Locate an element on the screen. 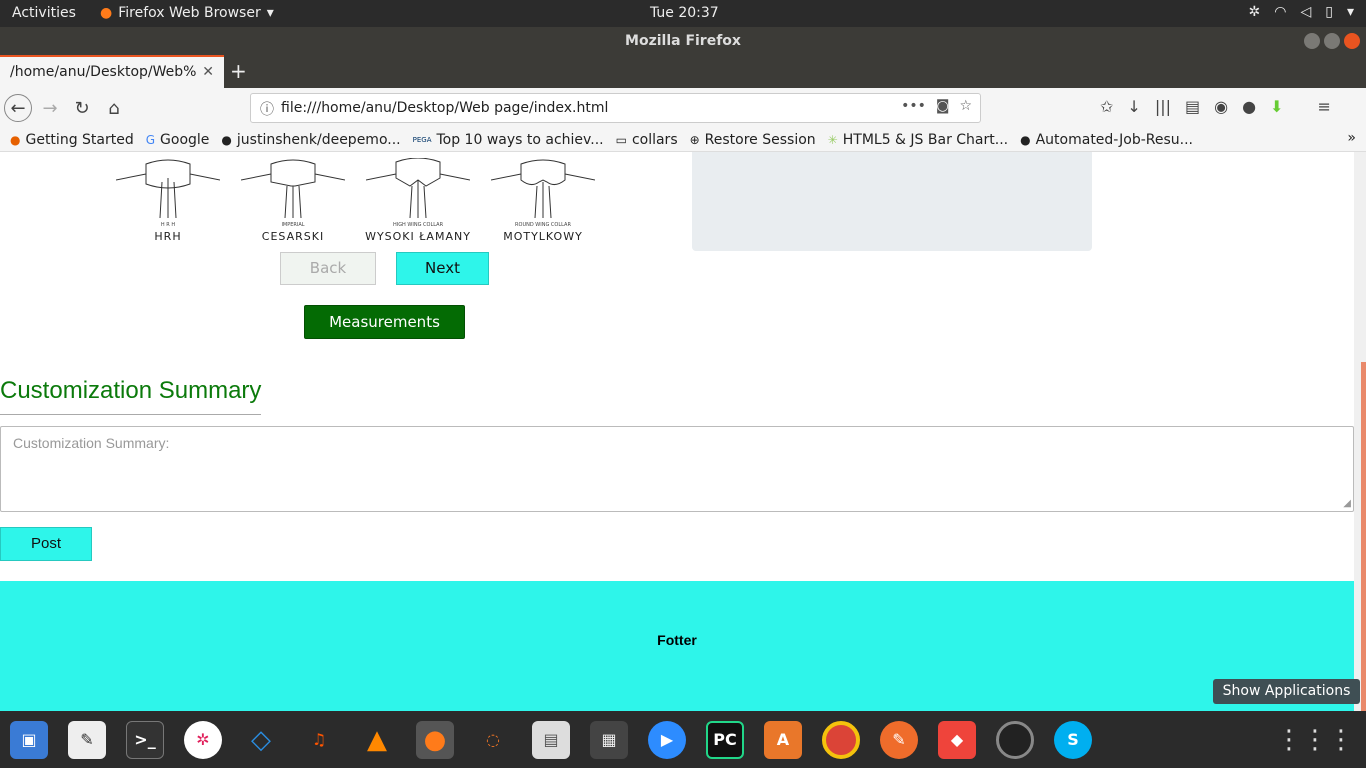 The height and width of the screenshot is (768, 1366). battery-icon: ▯ is located at coordinates (1329, 12).